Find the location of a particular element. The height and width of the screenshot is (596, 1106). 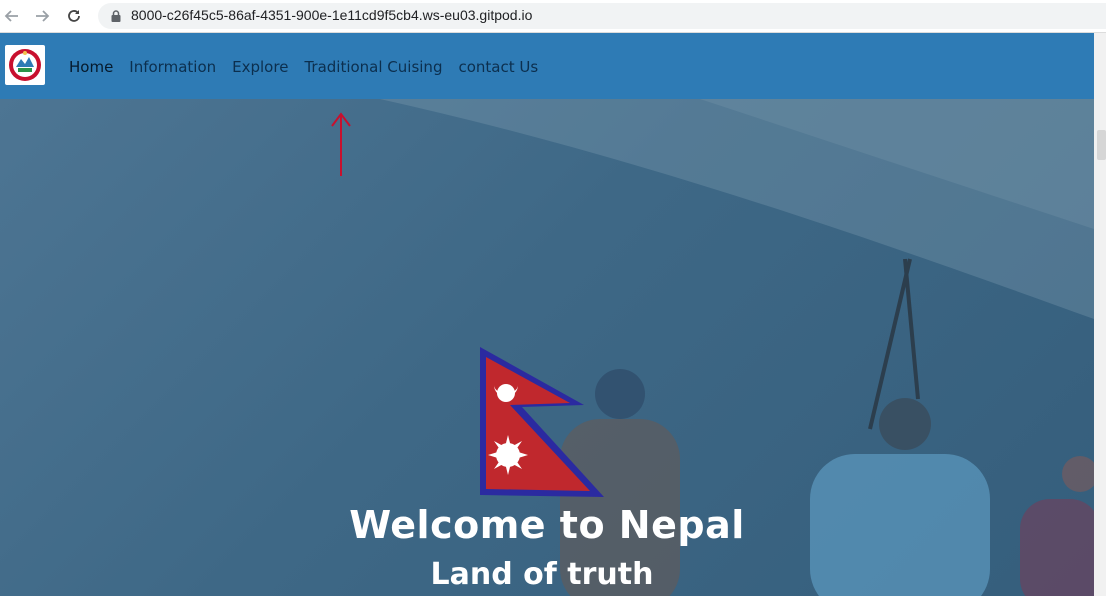

site-logo is located at coordinates (25, 65).